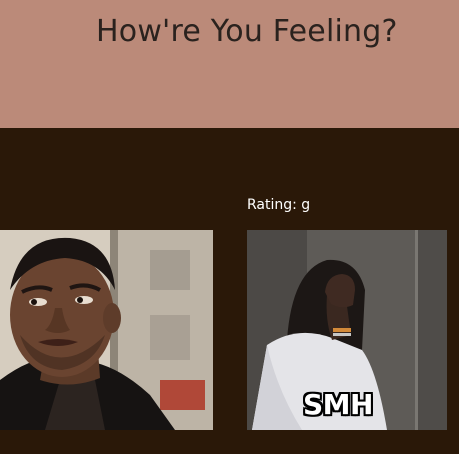 Image resolution: width=459 pixels, height=454 pixels. Describe the element at coordinates (279, 205) in the screenshot. I see `gif-rating-label: Rating: g` at that location.